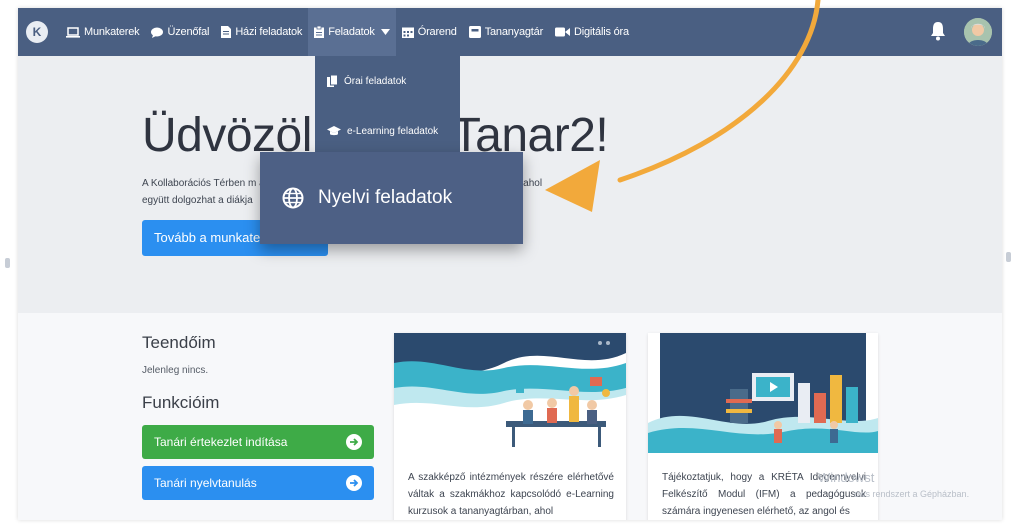 Image resolution: width=1015 pixels, height=527 pixels. What do you see at coordinates (181, 402) in the screenshot?
I see `functions-heading: Funkcióim` at bounding box center [181, 402].